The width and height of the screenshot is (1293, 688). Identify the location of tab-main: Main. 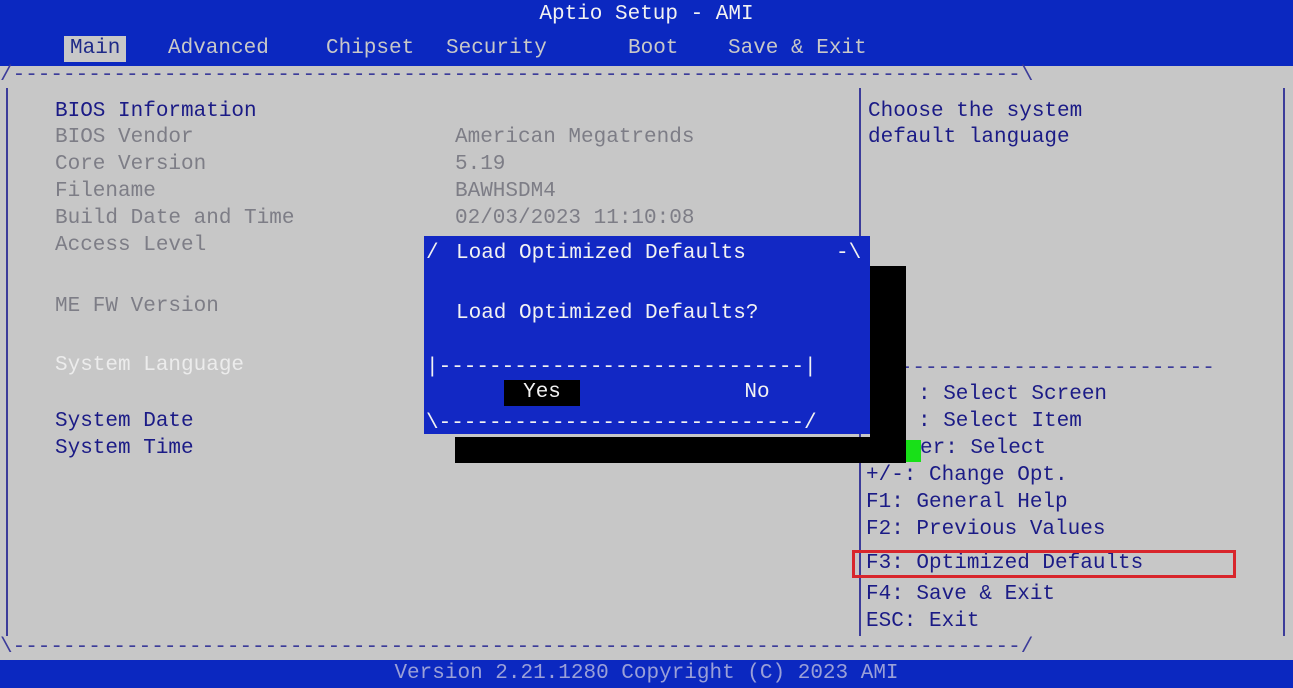
(95, 49).